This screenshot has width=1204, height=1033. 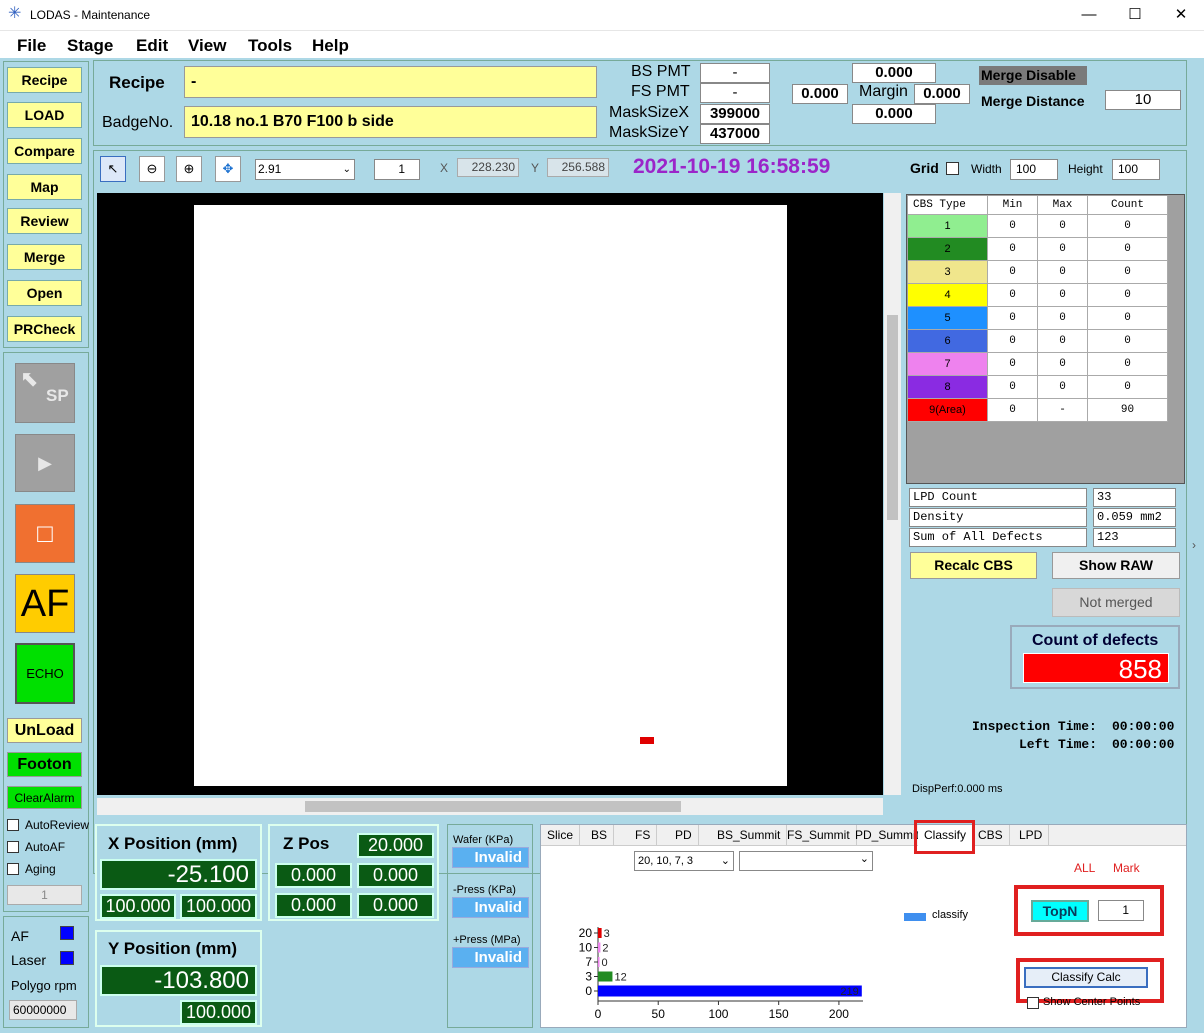 What do you see at coordinates (1089, 15) in the screenshot?
I see `minimize-button: —` at bounding box center [1089, 15].